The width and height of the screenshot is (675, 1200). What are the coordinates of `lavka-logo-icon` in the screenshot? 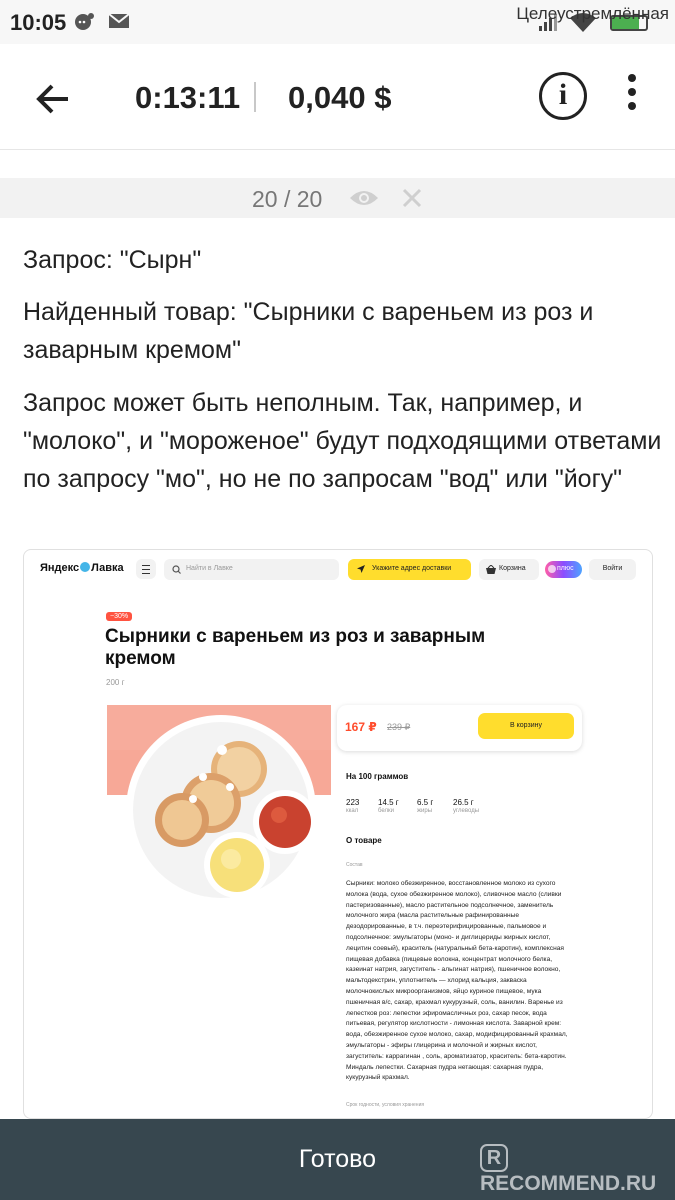 It's located at (85, 567).